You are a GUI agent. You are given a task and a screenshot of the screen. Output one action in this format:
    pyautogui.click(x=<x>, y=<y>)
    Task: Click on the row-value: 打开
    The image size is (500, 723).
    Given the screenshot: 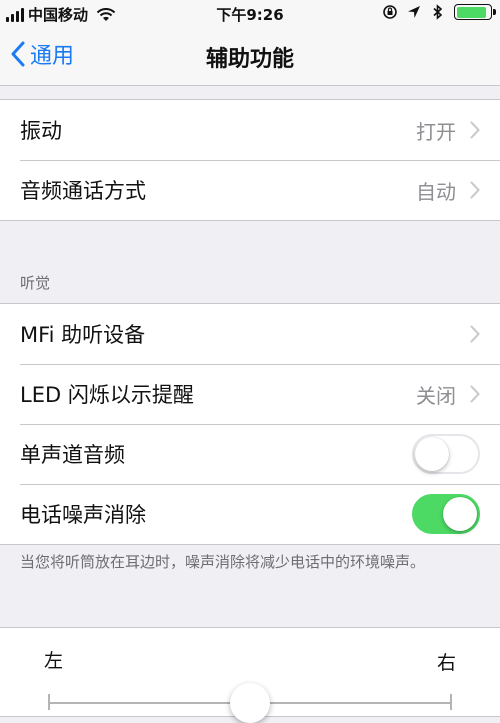 What is the action you would take?
    pyautogui.click(x=436, y=131)
    